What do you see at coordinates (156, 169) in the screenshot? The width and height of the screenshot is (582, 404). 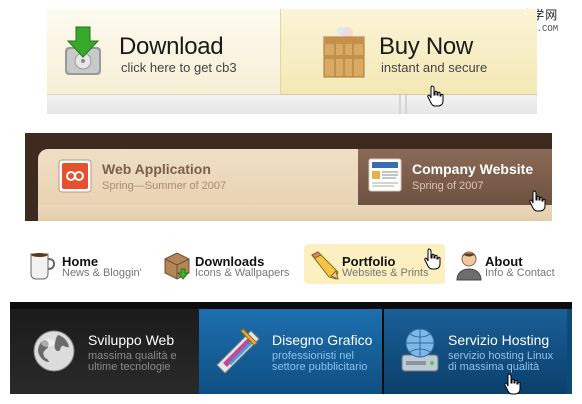 I see `web-application-title: Web Application` at bounding box center [156, 169].